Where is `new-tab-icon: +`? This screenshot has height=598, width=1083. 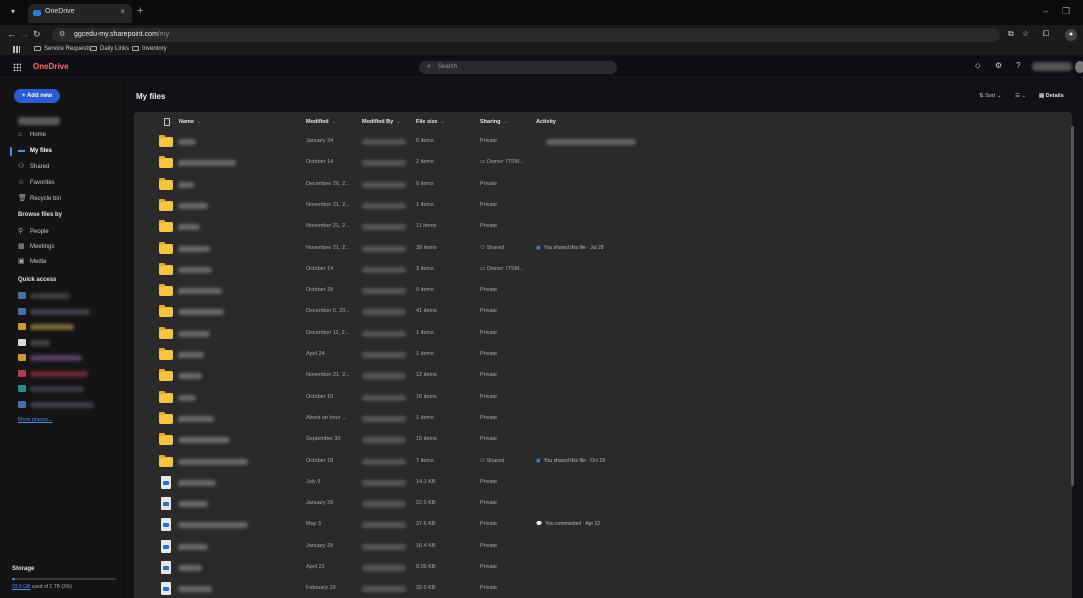
new-tab-icon: + is located at coordinates (140, 11).